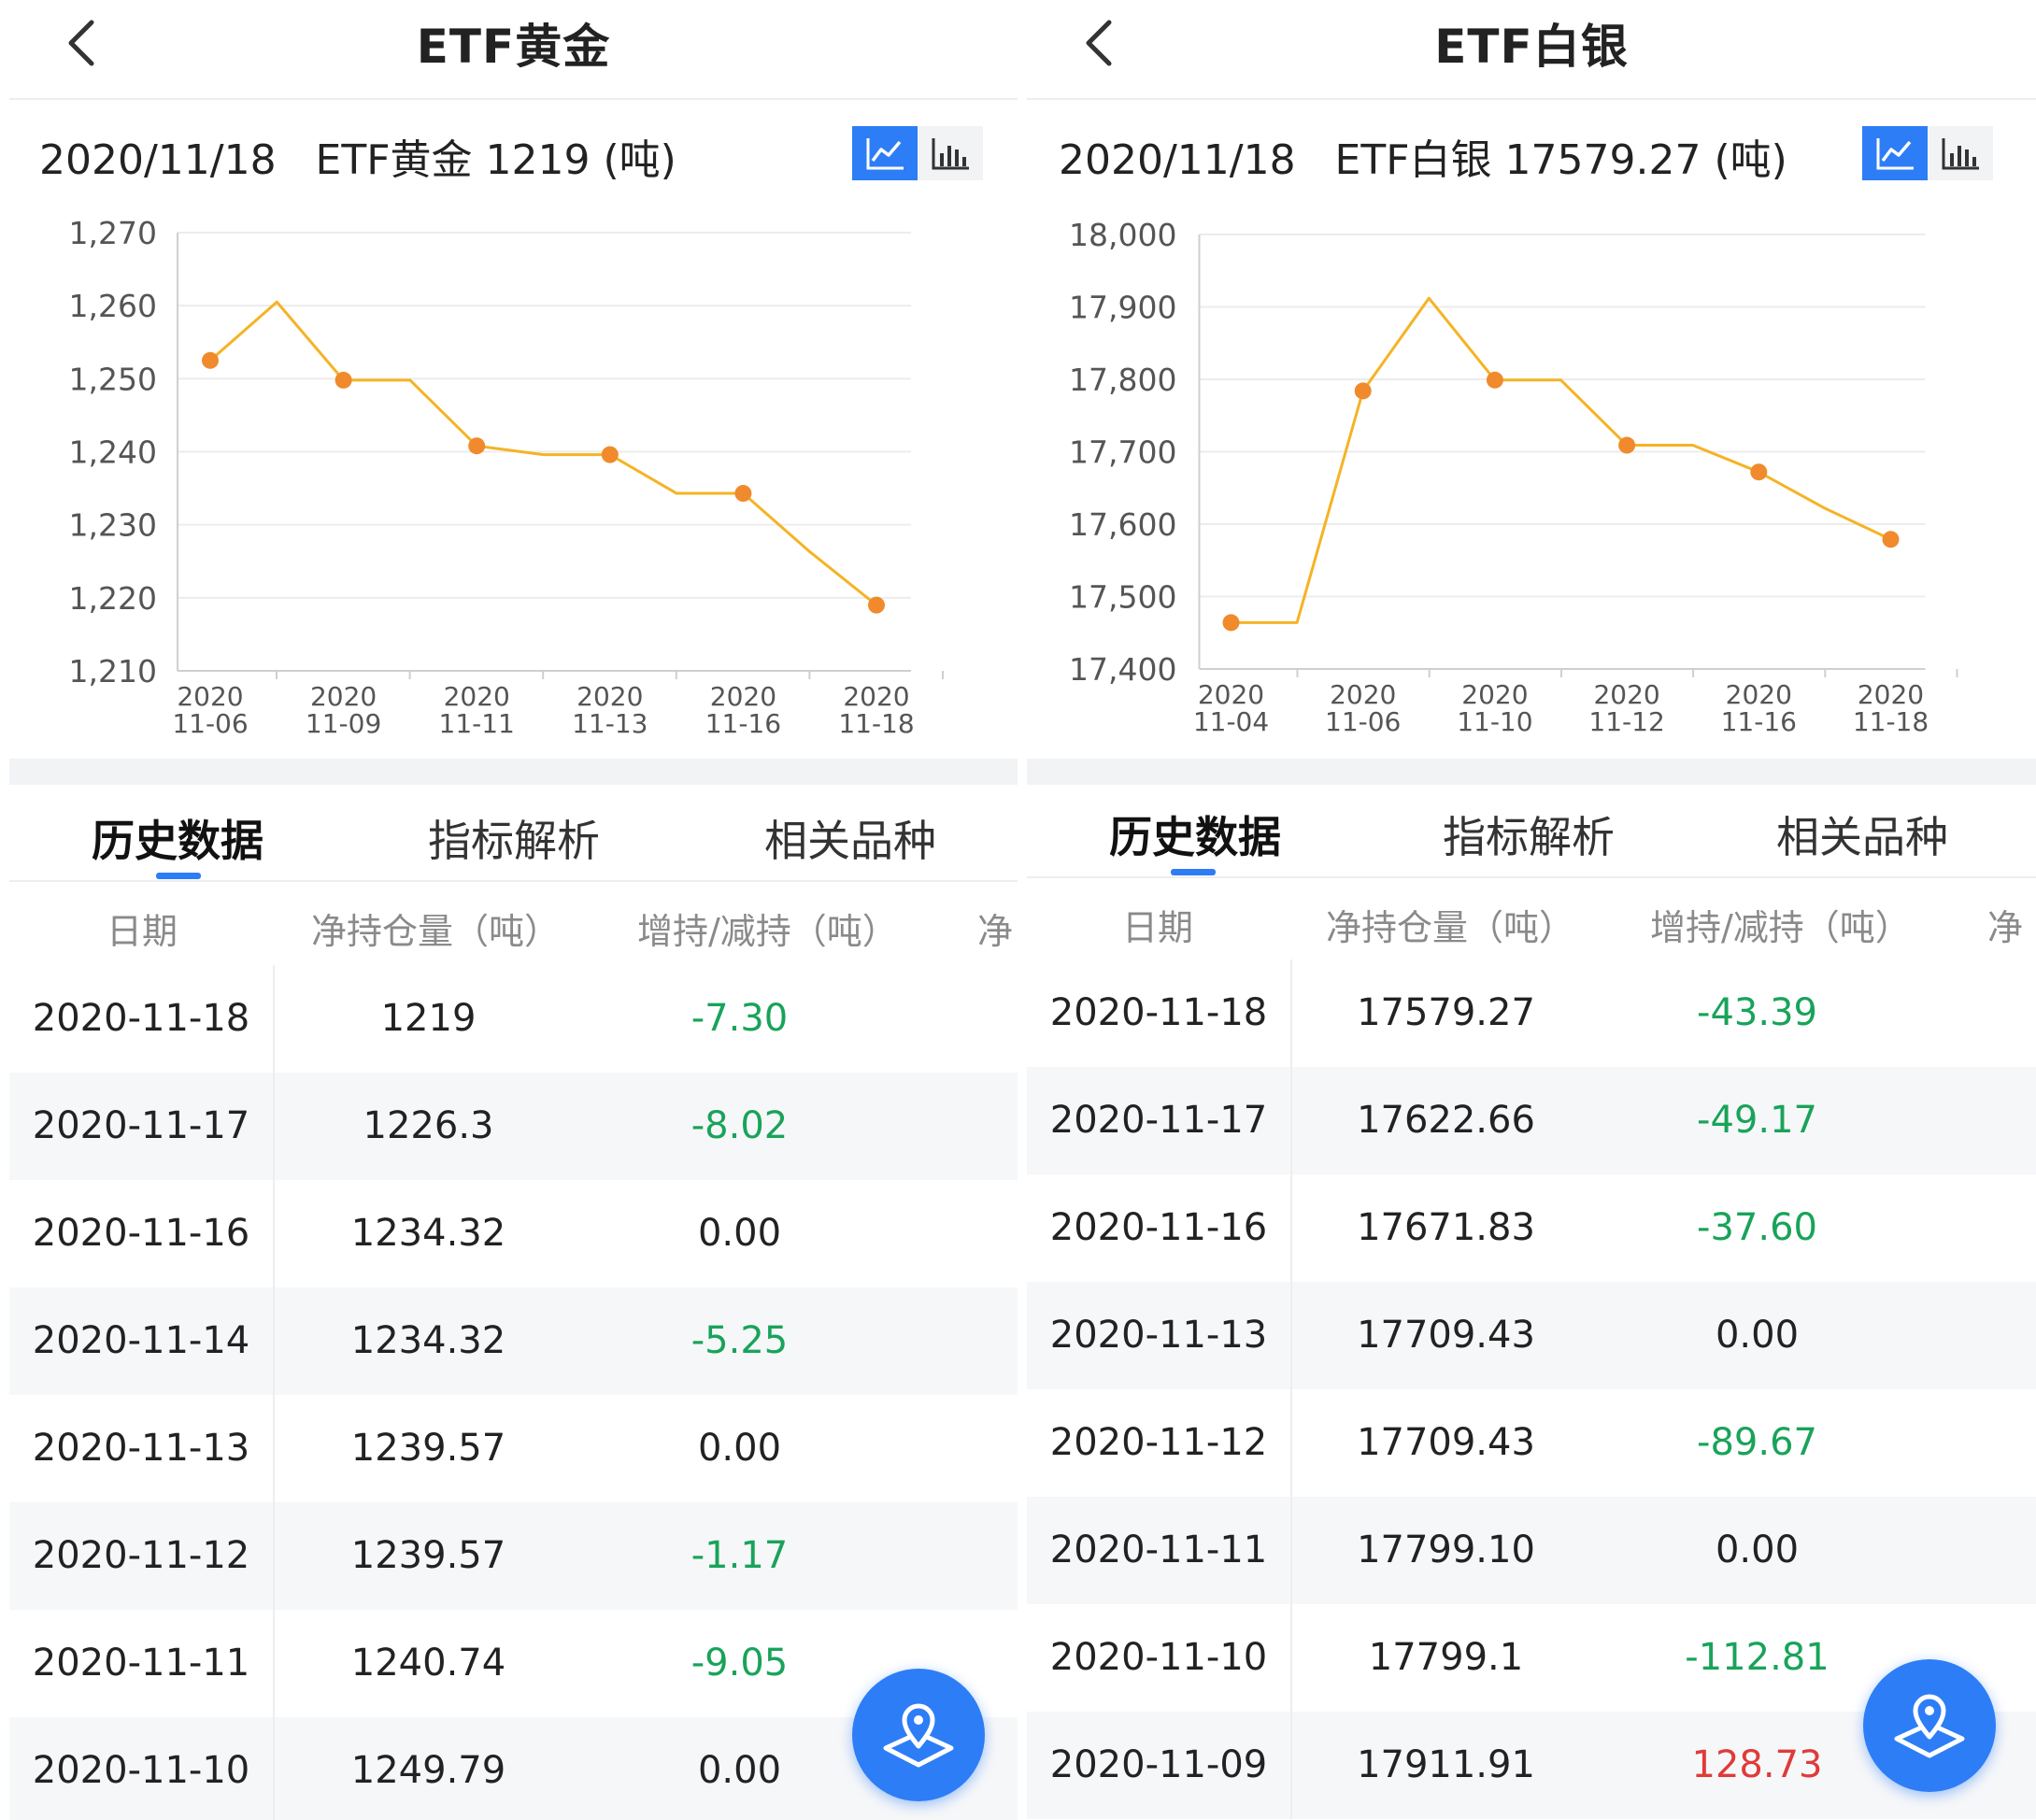 The height and width of the screenshot is (1820, 2036). I want to click on row-date: 2020-11-18, so click(141, 1018).